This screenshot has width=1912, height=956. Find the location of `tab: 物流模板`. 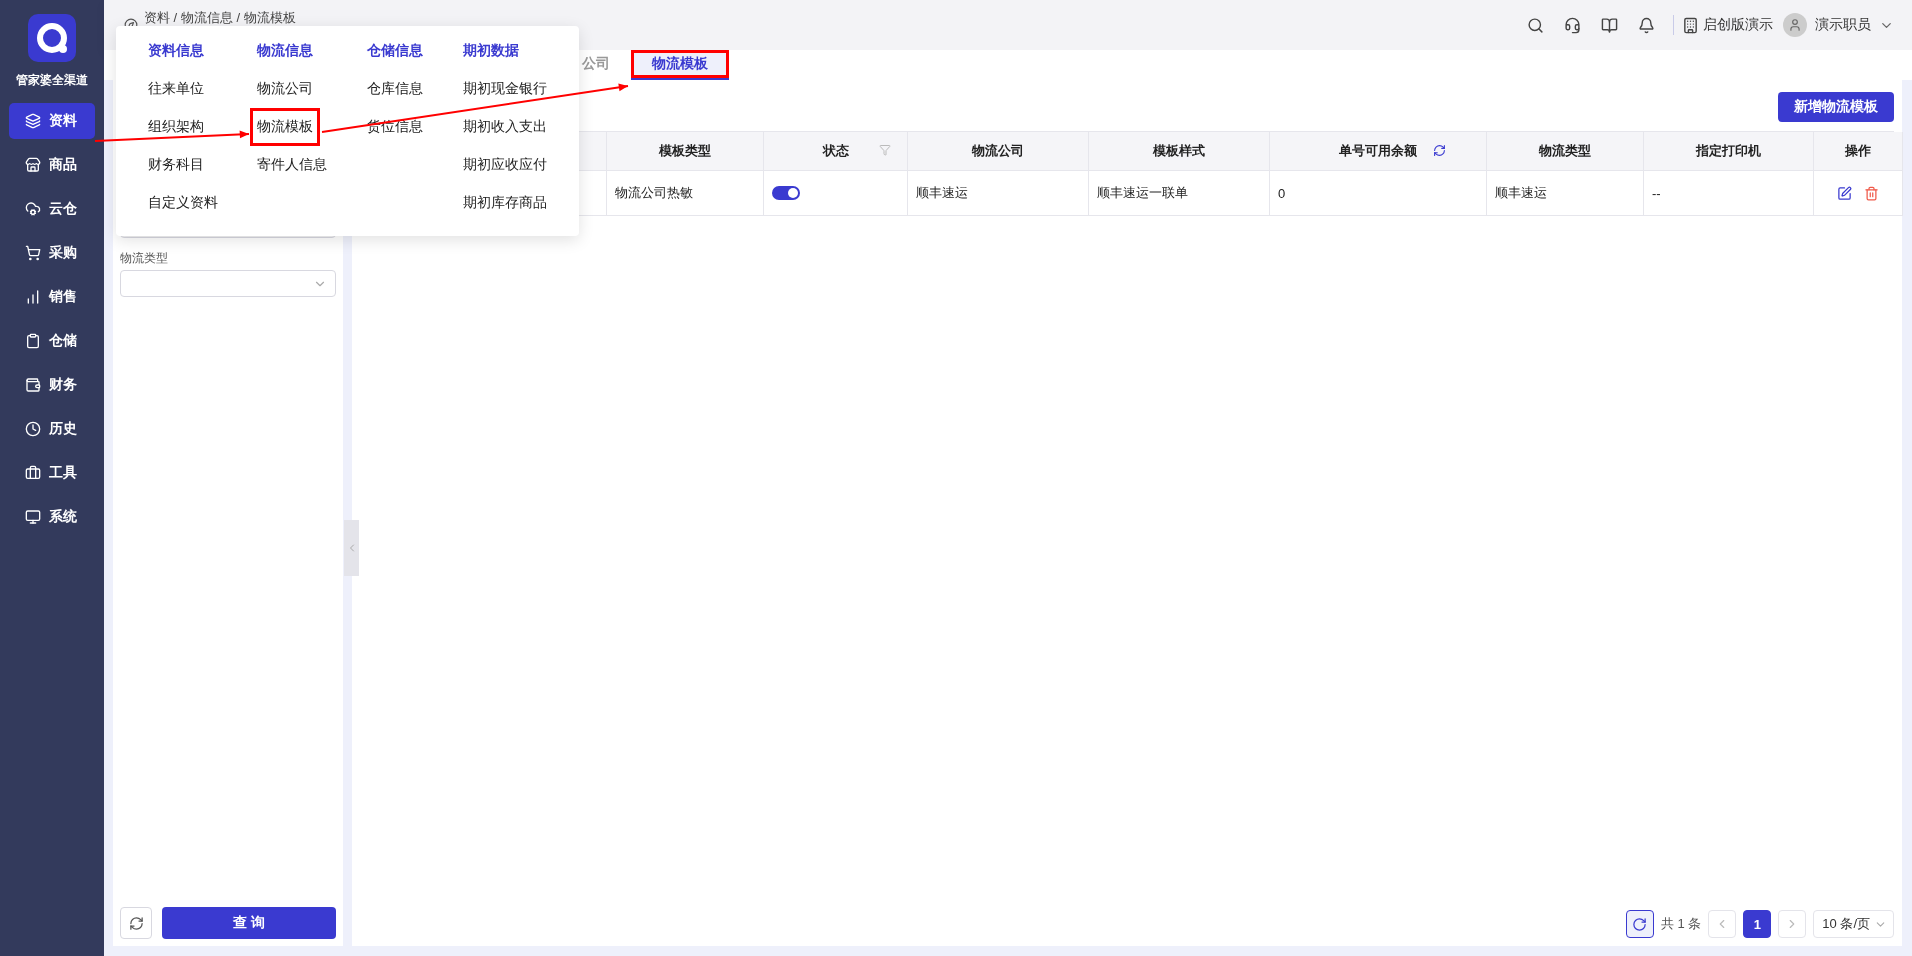

tab: 物流模板 is located at coordinates (680, 65).